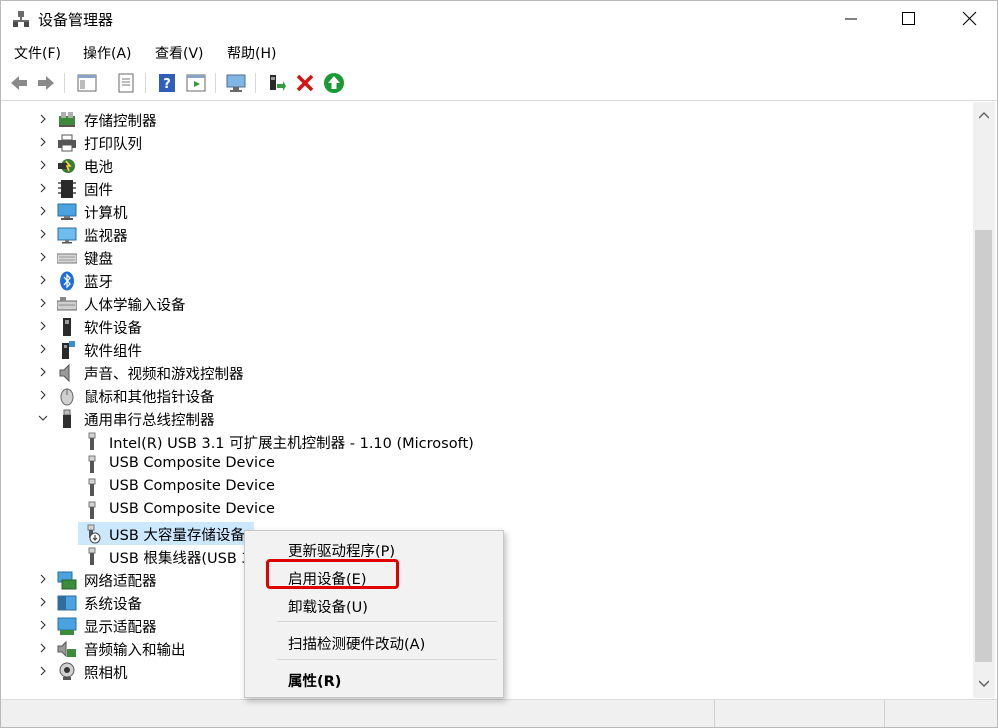 Image resolution: width=998 pixels, height=728 pixels. What do you see at coordinates (67, 258) in the screenshot?
I see `keyboard-icon` at bounding box center [67, 258].